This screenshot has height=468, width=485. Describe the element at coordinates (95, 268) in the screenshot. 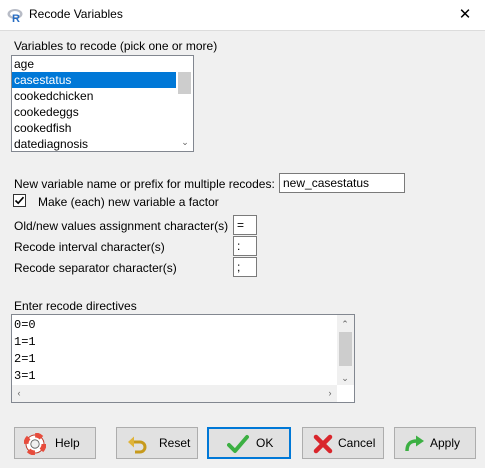

I see `separator-char-label: Recode separator character(s)` at that location.